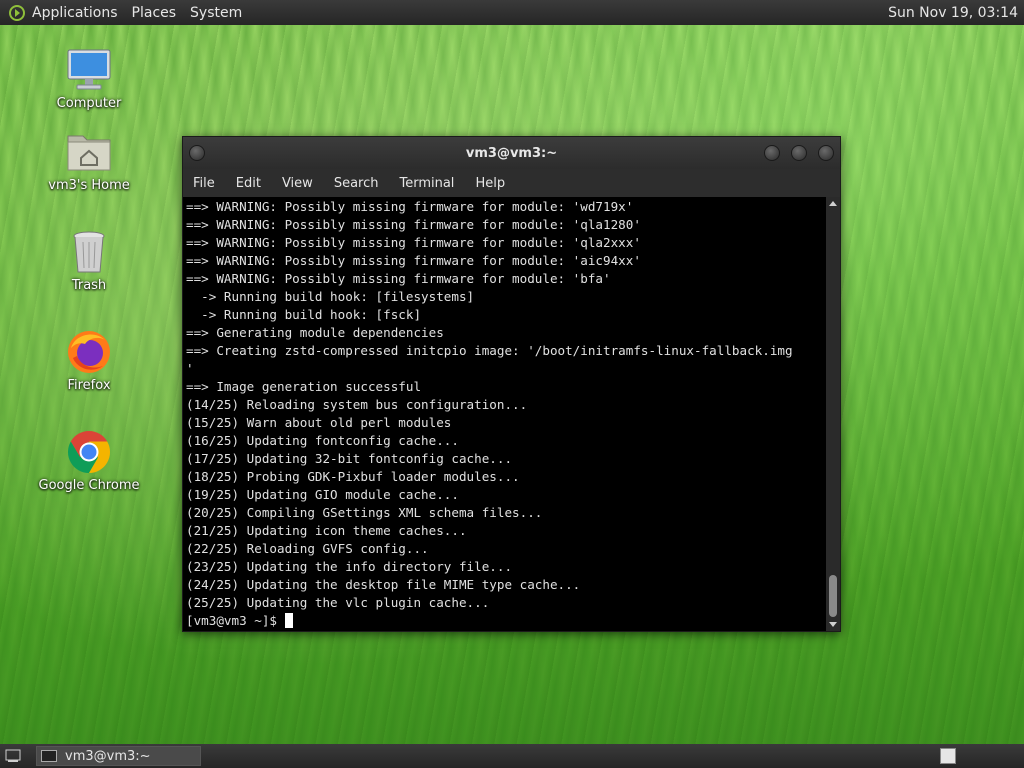 The image size is (1024, 768). Describe the element at coordinates (190, 368) in the screenshot. I see `terminal-line: '` at that location.